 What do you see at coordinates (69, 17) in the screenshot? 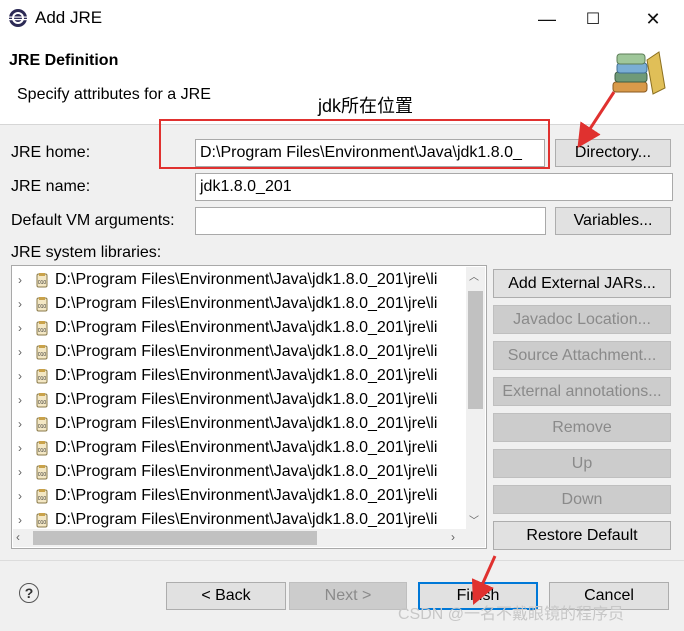
I see `window-title: Add JRE` at bounding box center [69, 17].